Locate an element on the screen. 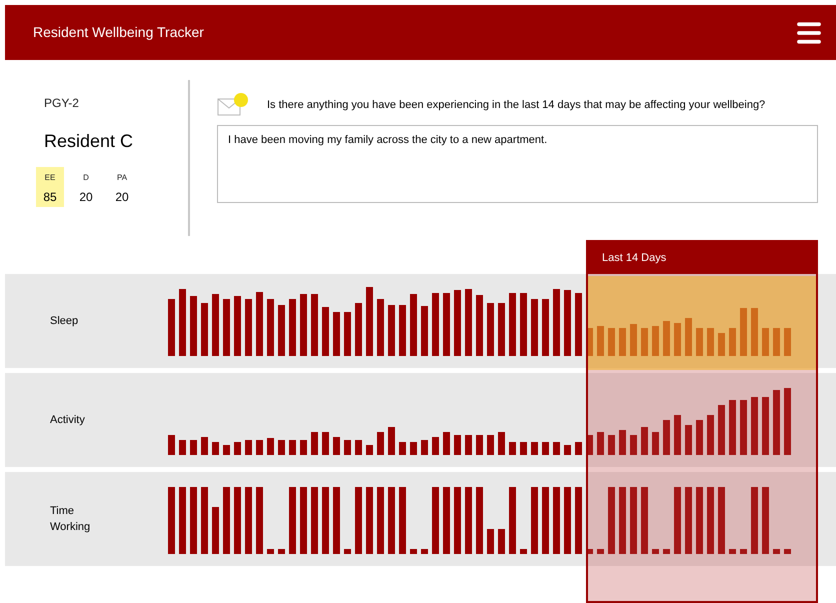 The image size is (836, 603). metric-label: Activity is located at coordinates (68, 420).